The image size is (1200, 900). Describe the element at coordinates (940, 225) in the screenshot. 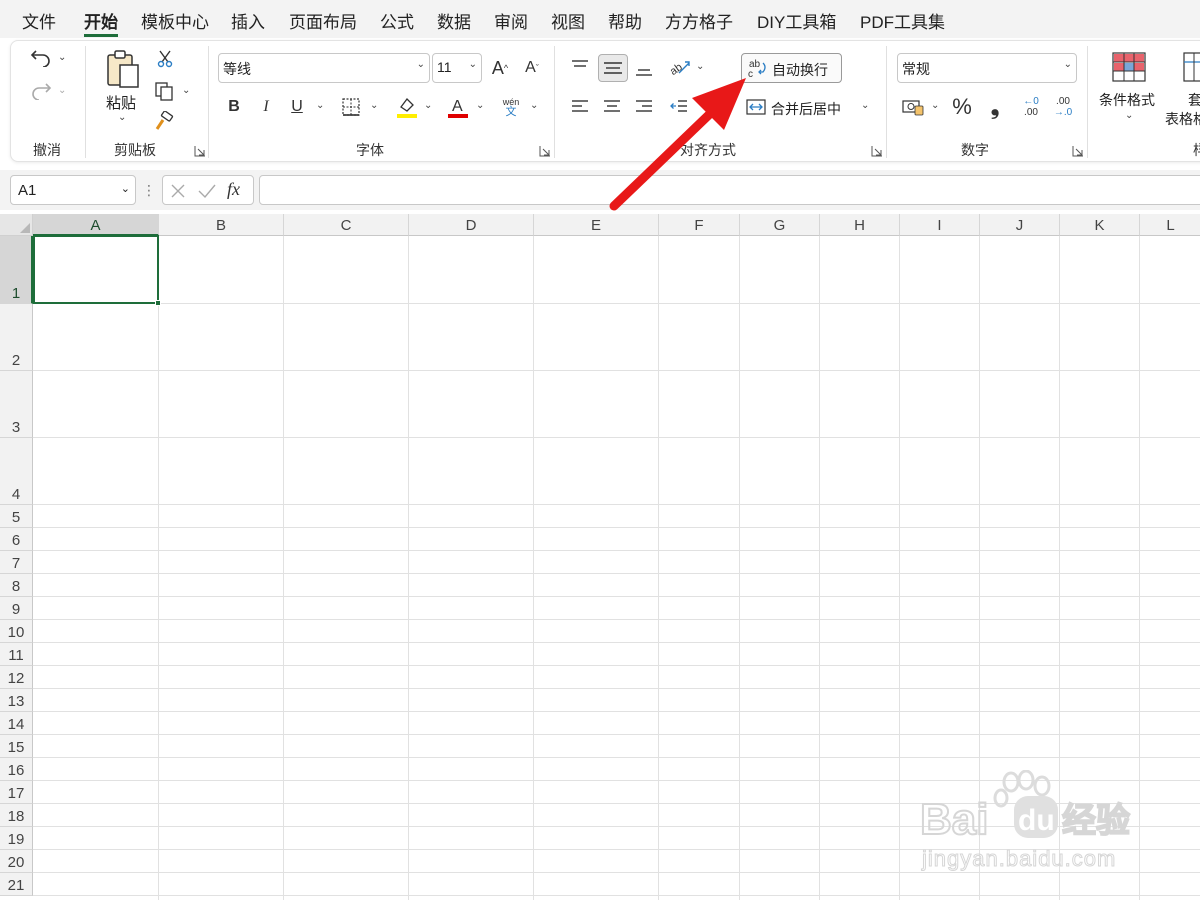

I see `column-header-i: I` at that location.